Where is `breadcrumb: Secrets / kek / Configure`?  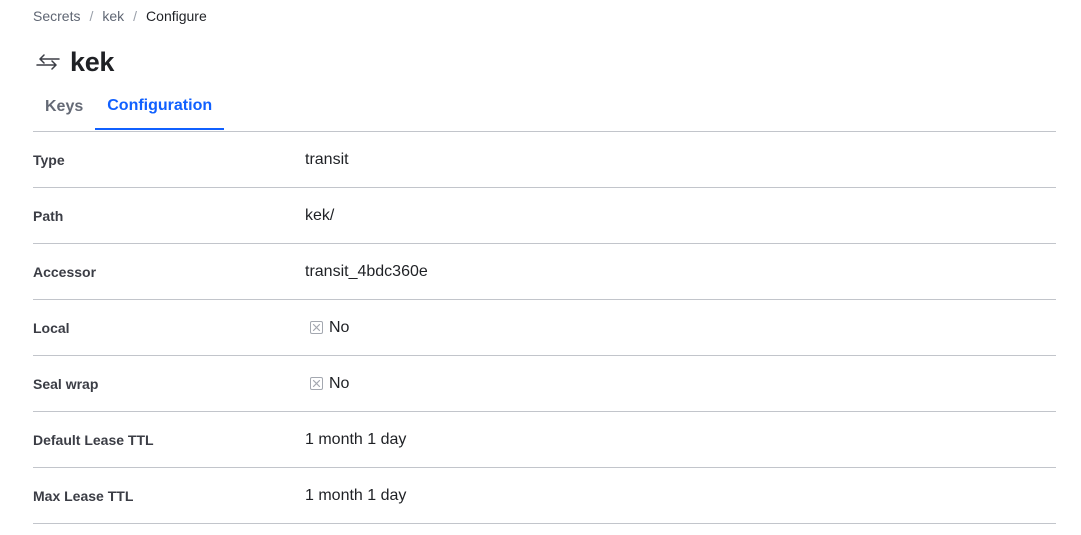
breadcrumb: Secrets / kek / Configure is located at coordinates (120, 16).